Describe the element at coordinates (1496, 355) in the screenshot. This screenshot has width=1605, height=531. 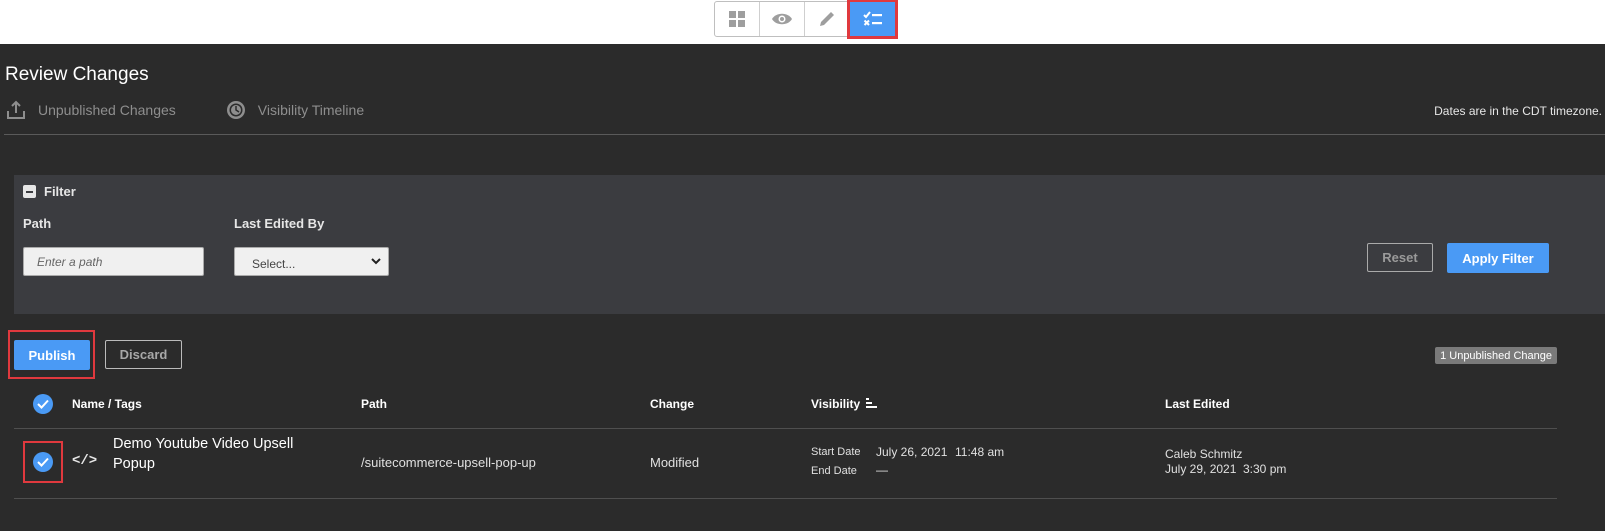
I see `unpublished-count-badge: 1 Unpublished Change` at that location.